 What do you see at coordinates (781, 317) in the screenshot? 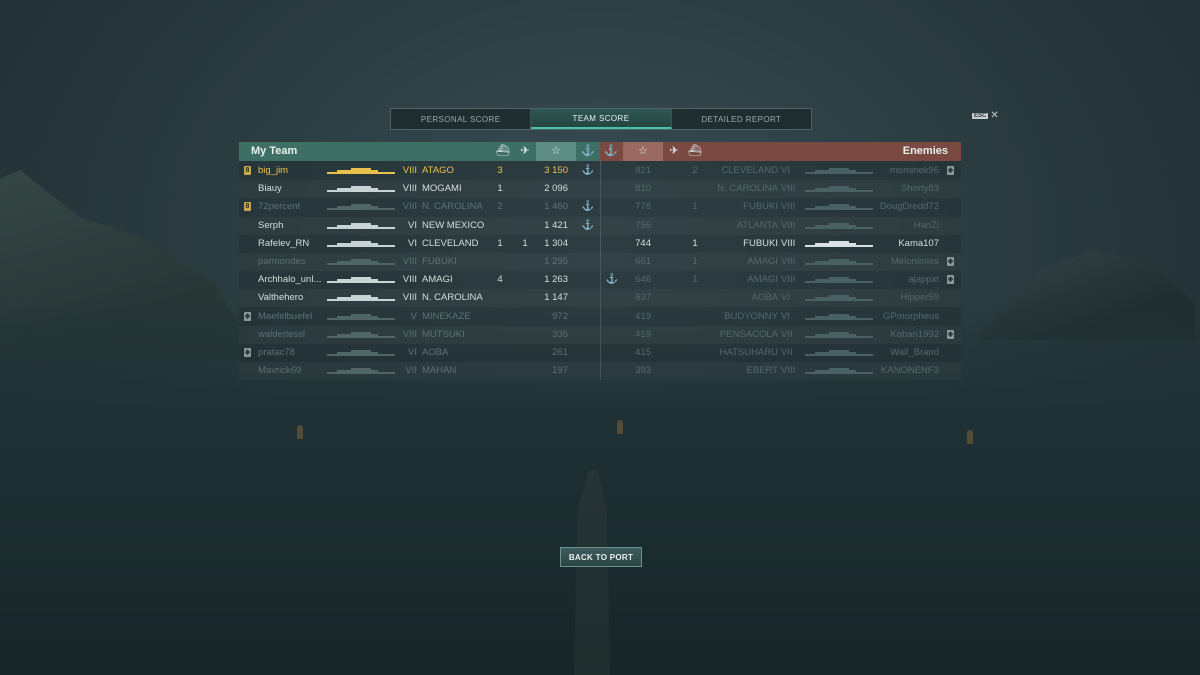
I see `enemy-row: 419 BUDYONNY VI GPmorpheus` at bounding box center [781, 317].